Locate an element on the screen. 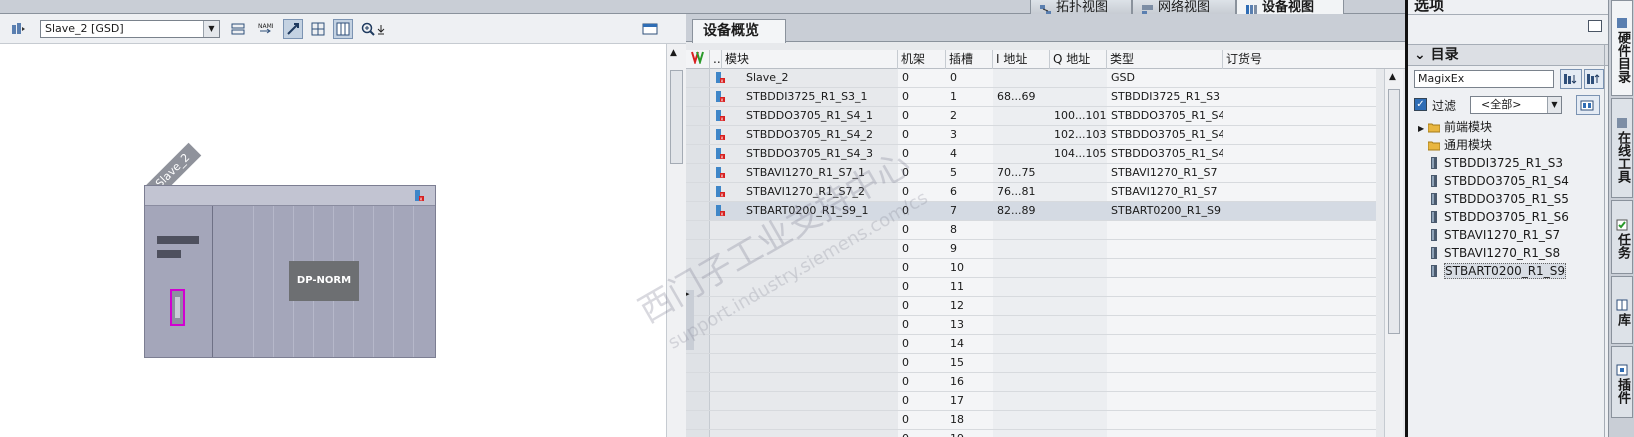  cell-module: STBDDO3705_R1_S4_2 is located at coordinates (810, 135).